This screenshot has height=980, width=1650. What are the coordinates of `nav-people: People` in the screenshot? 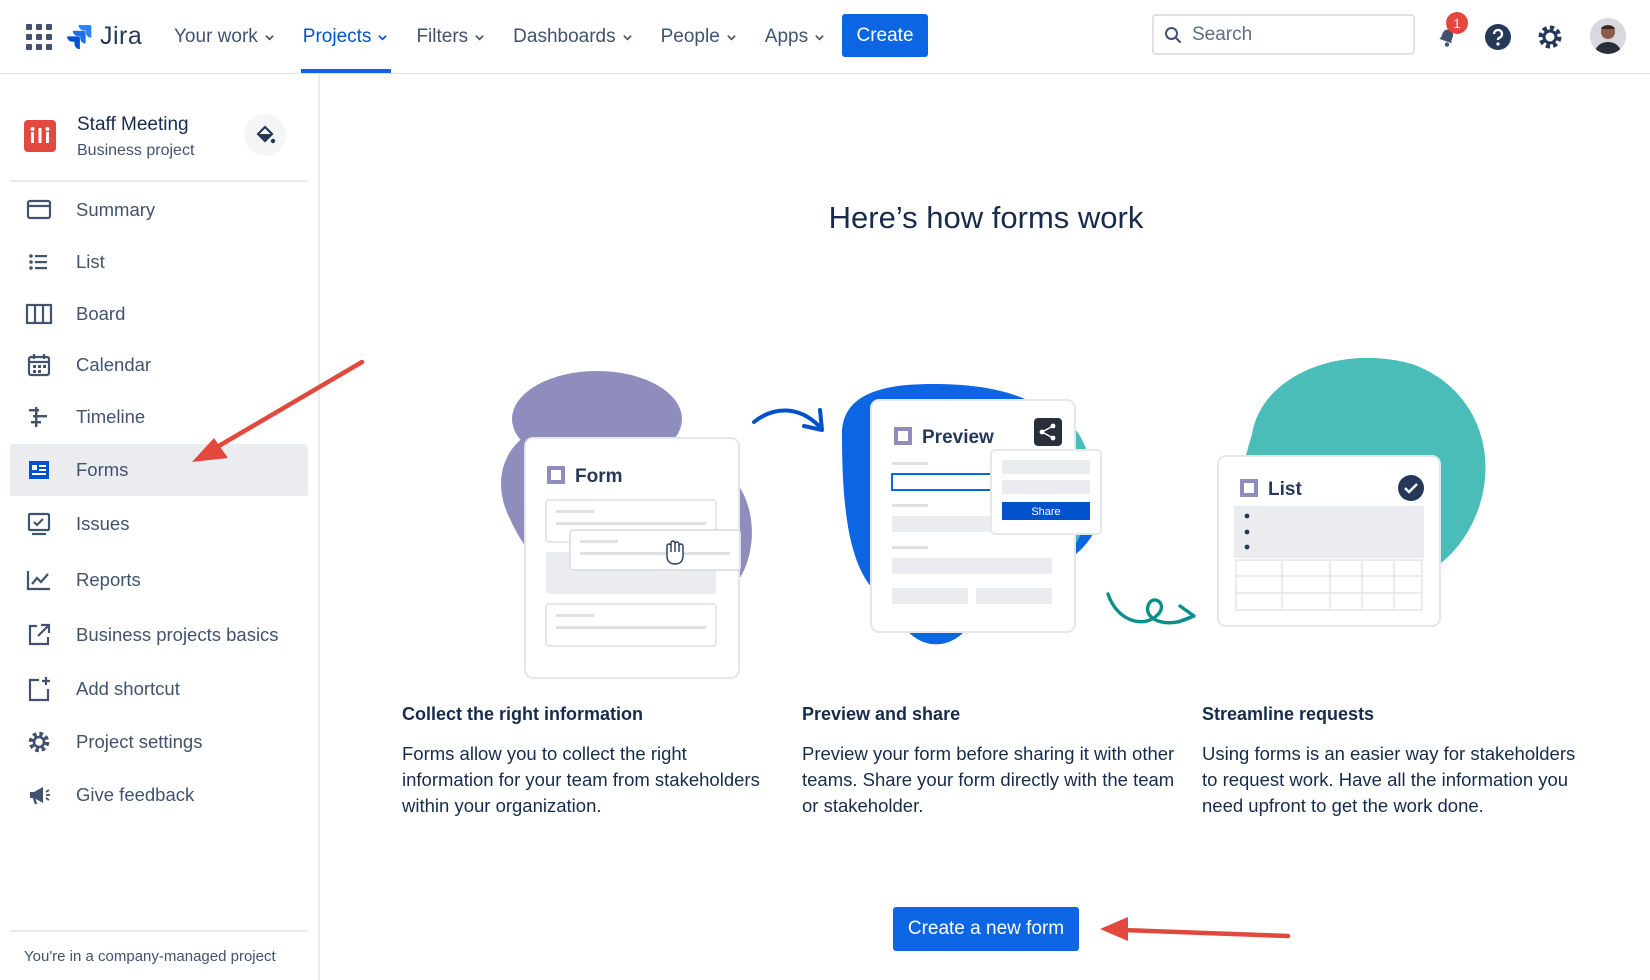 It's located at (699, 37).